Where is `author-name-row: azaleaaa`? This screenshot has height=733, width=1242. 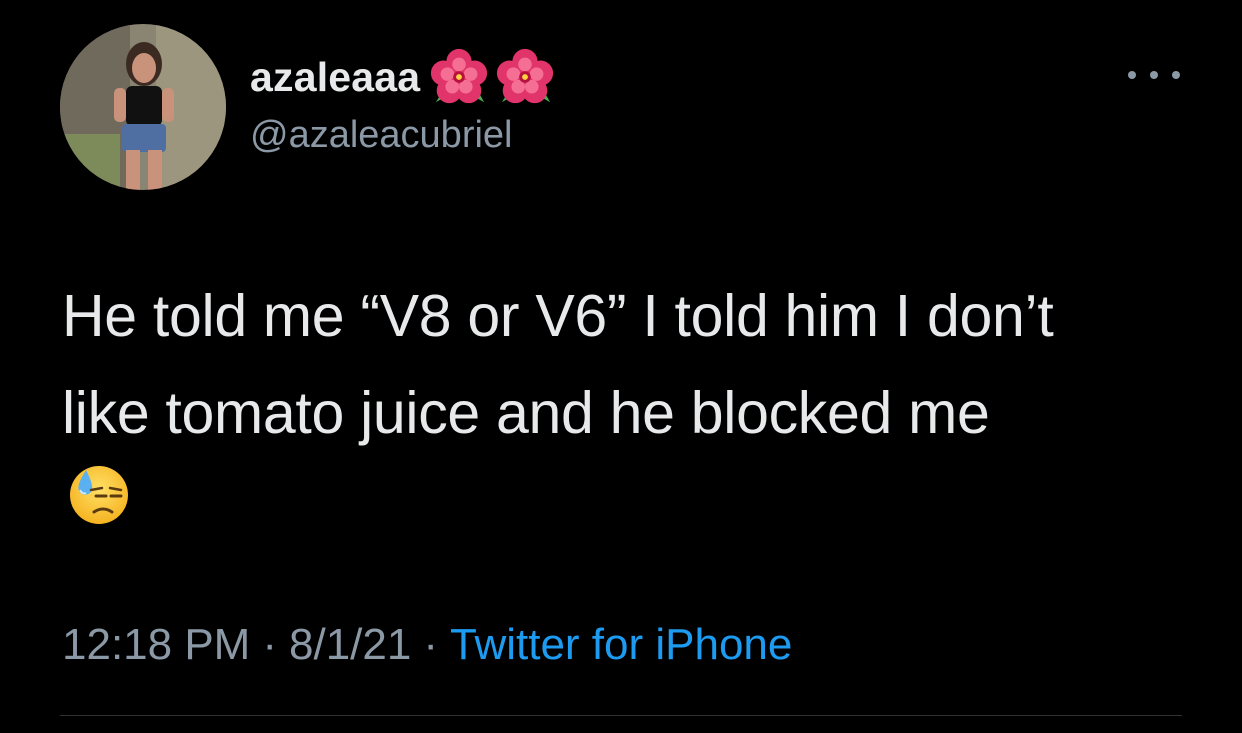 author-name-row: azaleaaa is located at coordinates (403, 77).